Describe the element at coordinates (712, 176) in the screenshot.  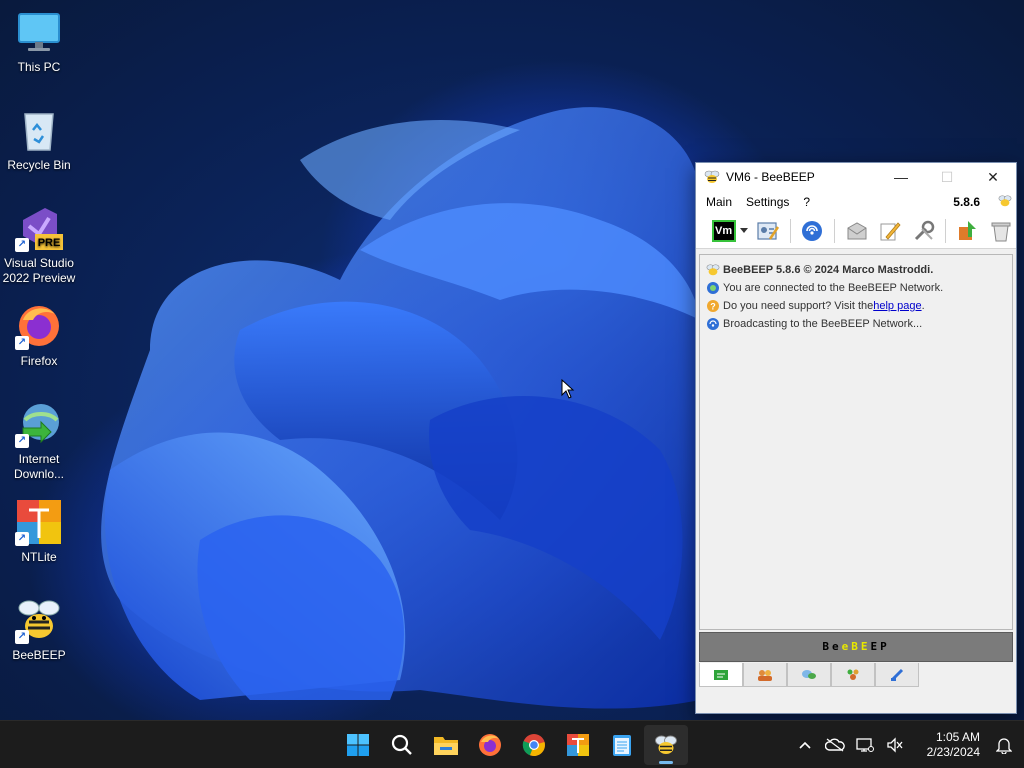
I see `bee-app-icon` at that location.